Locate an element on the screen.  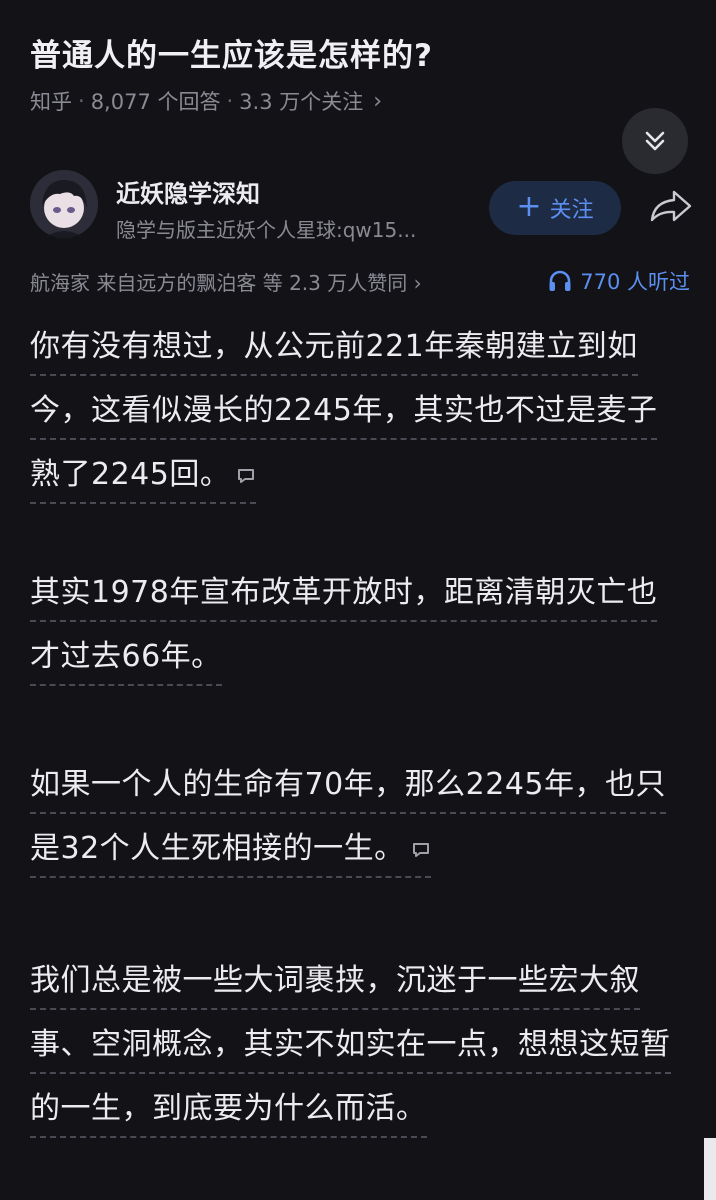
paragraph-line-text: 是32个人生死相接的一生。 is located at coordinates (217, 848).